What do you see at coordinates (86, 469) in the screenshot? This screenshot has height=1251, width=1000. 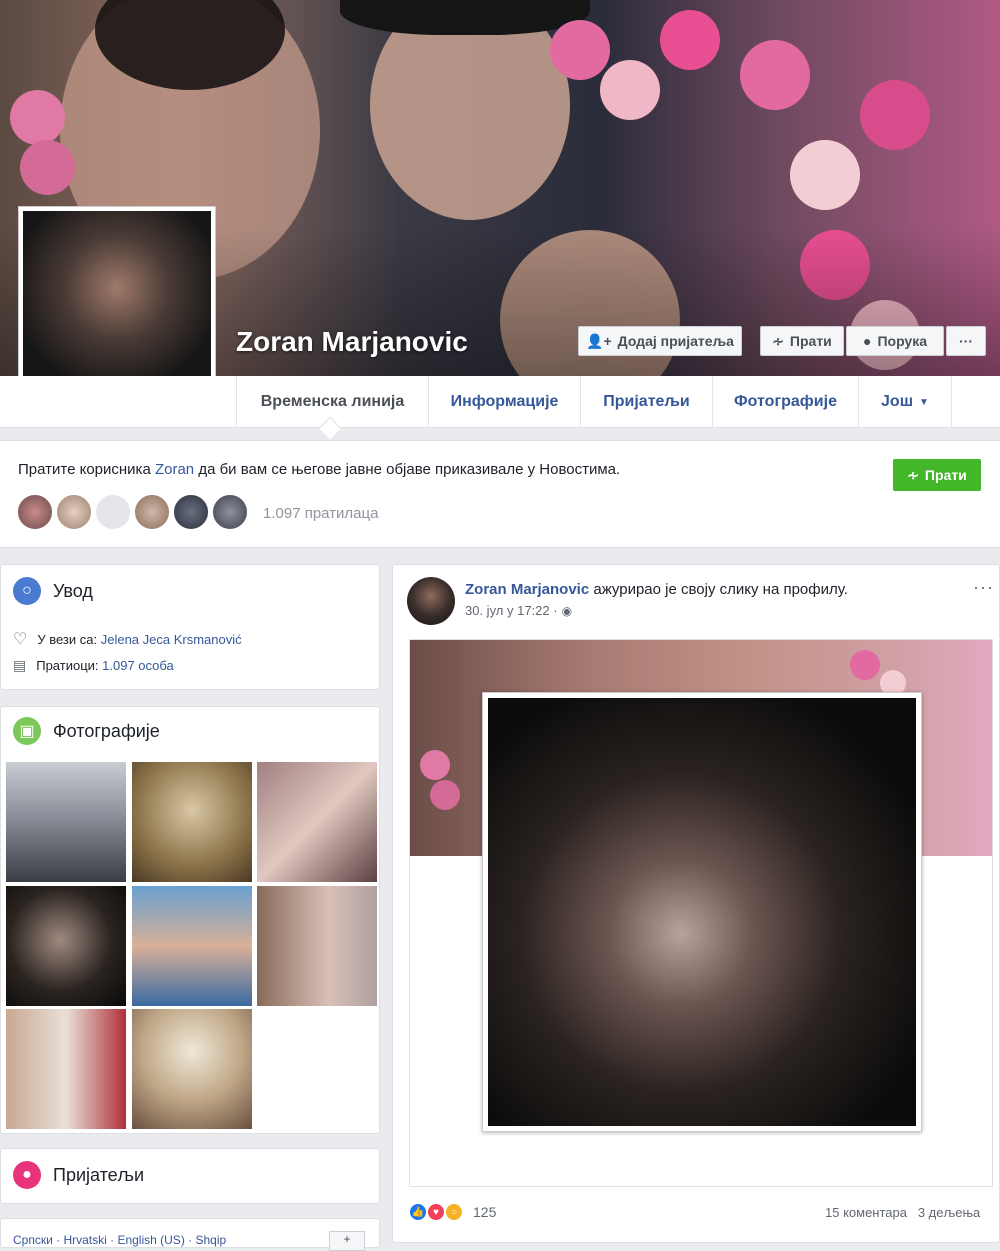 I see `follow-prompt-text: Пратите корисника` at bounding box center [86, 469].